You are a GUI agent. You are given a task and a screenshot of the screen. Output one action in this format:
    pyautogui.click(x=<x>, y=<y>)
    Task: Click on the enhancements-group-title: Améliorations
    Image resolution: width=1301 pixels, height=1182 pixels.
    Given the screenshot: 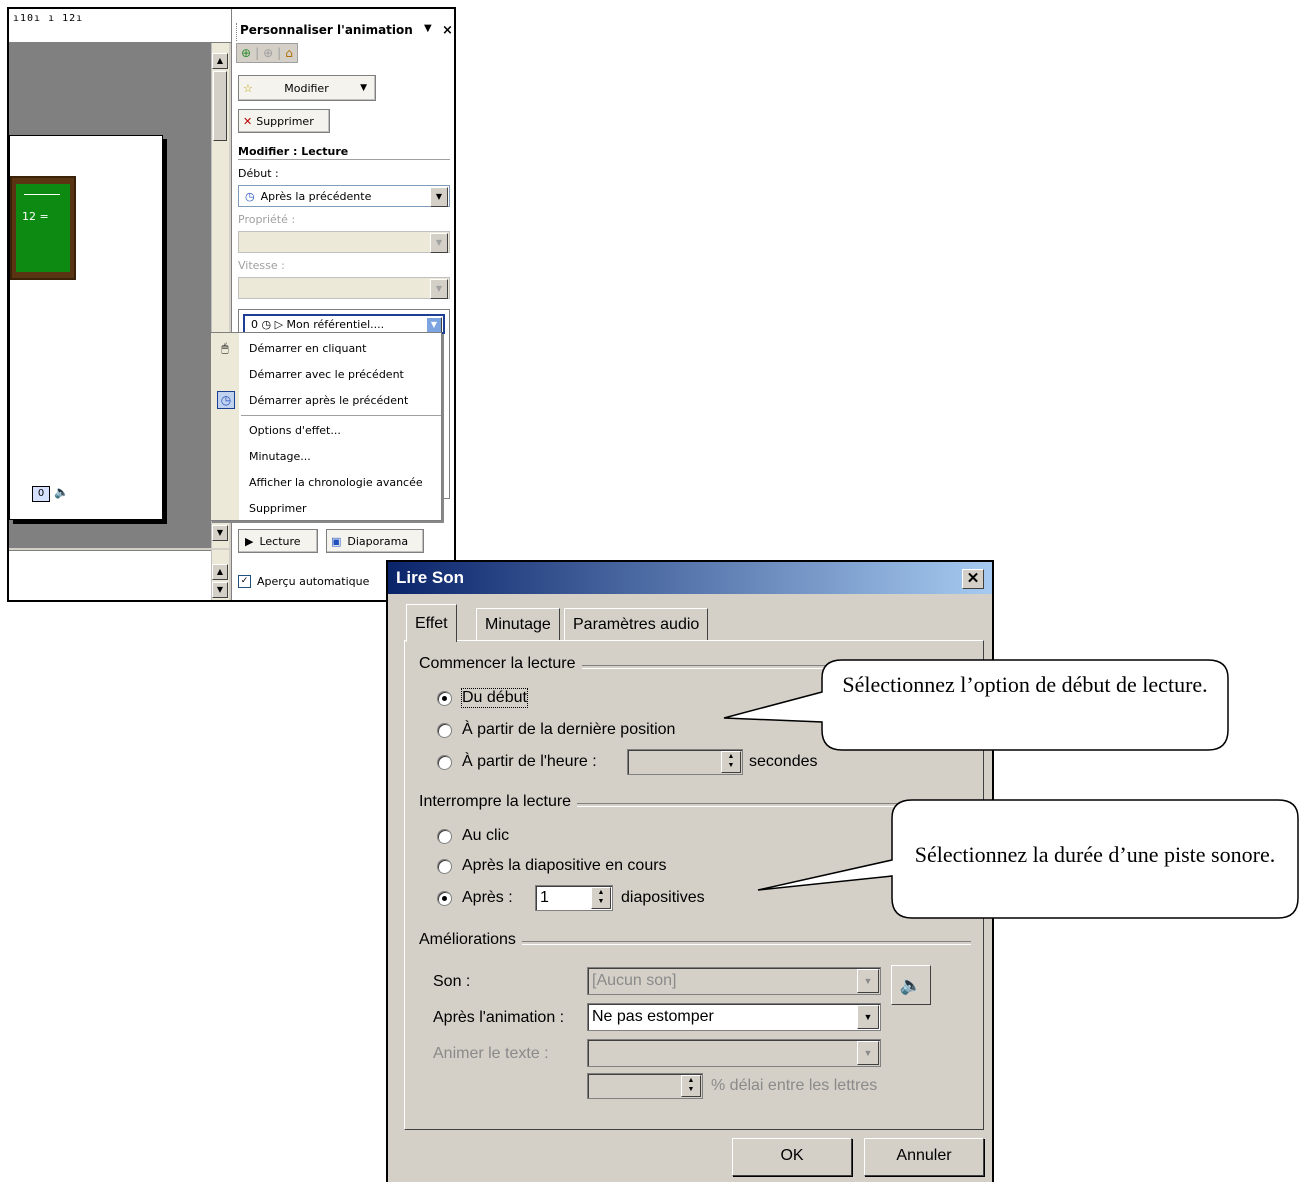 What is the action you would take?
    pyautogui.click(x=470, y=940)
    